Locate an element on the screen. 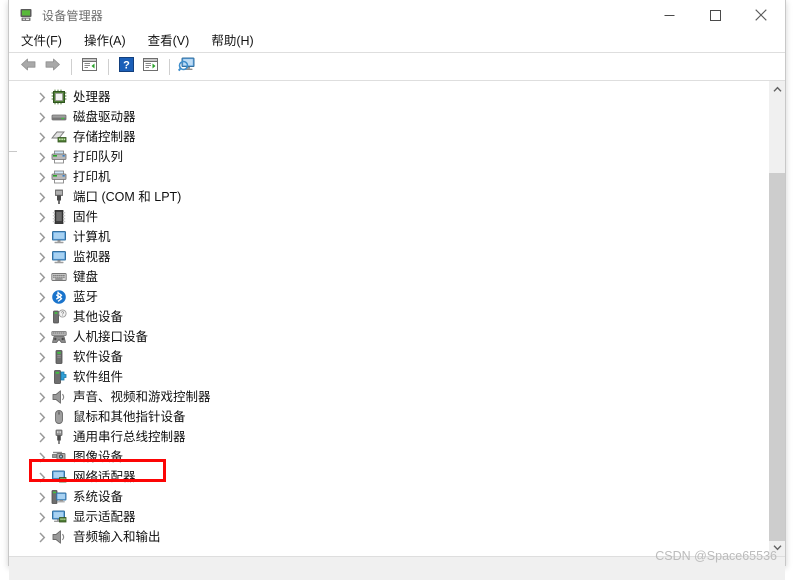  tree-item-network-adapters: 网络适配器 is located at coordinates (388, 477).